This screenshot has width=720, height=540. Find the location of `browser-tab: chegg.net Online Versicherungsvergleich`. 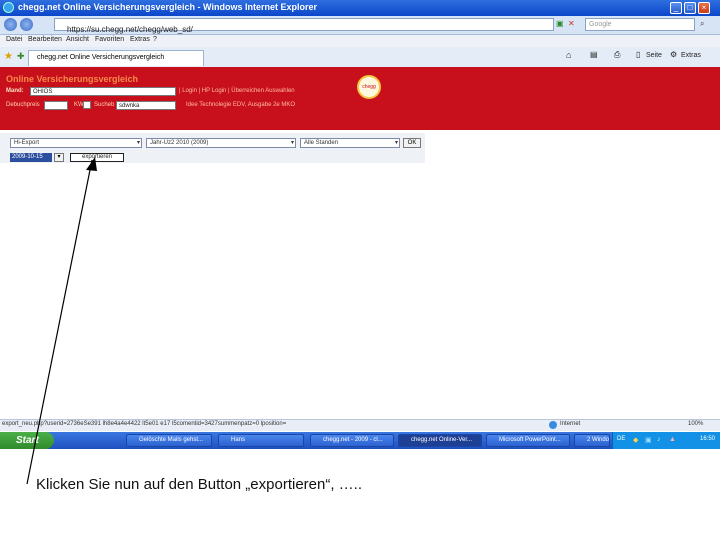

browser-tab: chegg.net Online Versicherungsvergleich is located at coordinates (116, 58).